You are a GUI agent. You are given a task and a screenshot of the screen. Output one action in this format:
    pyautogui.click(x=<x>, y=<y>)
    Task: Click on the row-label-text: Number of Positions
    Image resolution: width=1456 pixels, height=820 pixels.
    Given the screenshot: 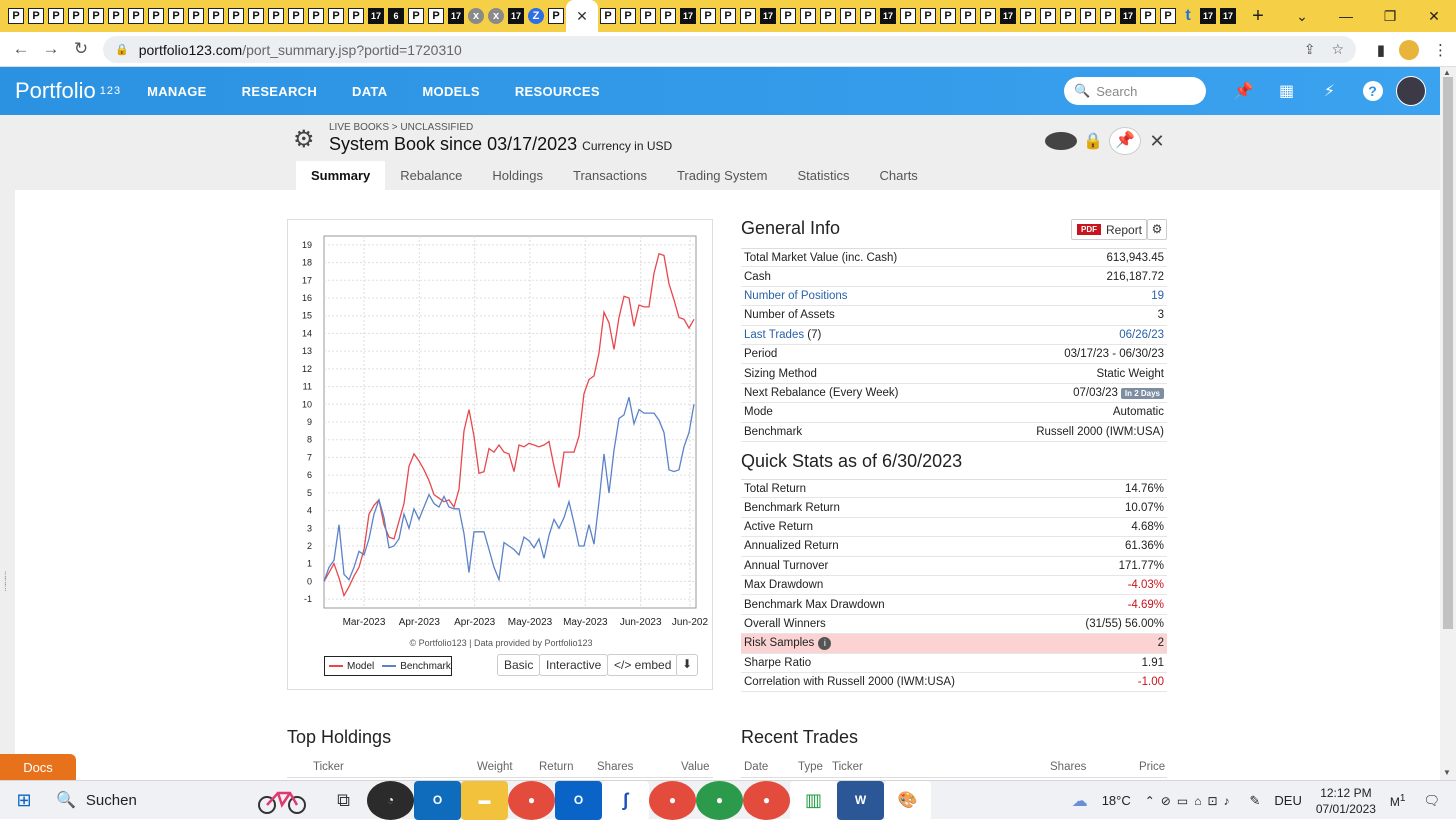 What is the action you would take?
    pyautogui.click(x=796, y=296)
    